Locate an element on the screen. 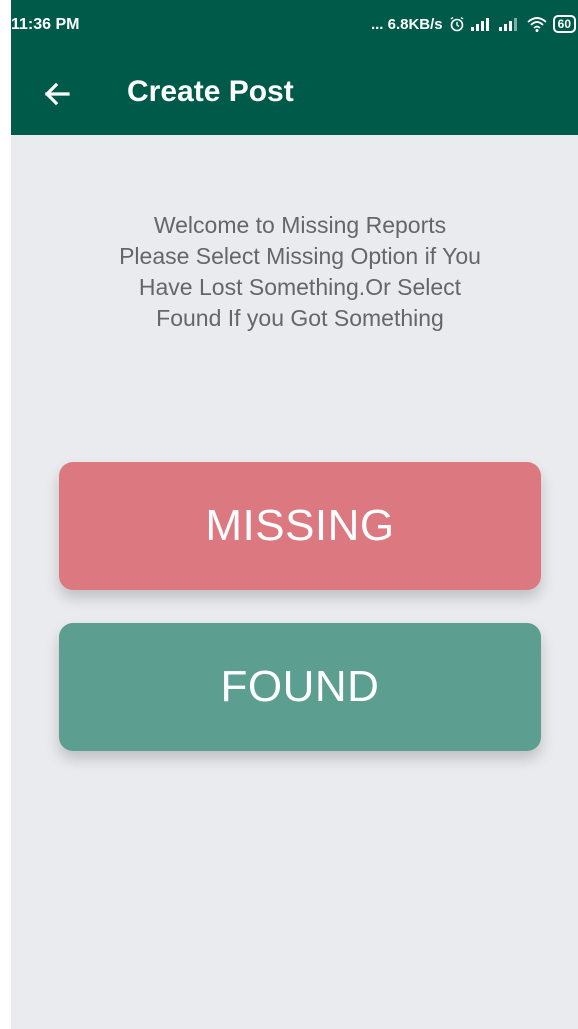 The width and height of the screenshot is (578, 1029). network-speed: ... 6.8KB/s is located at coordinates (406, 24).